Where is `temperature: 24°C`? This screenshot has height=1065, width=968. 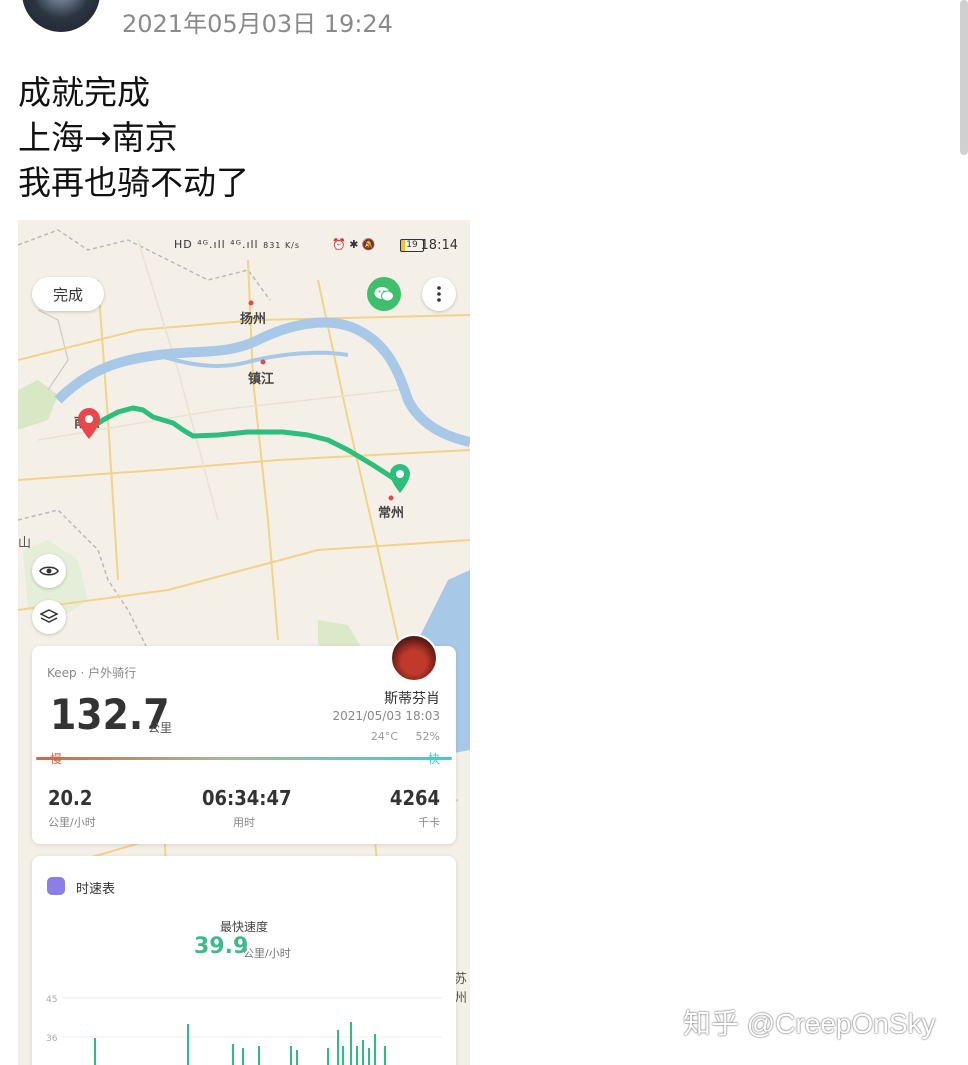 temperature: 24°C is located at coordinates (384, 736).